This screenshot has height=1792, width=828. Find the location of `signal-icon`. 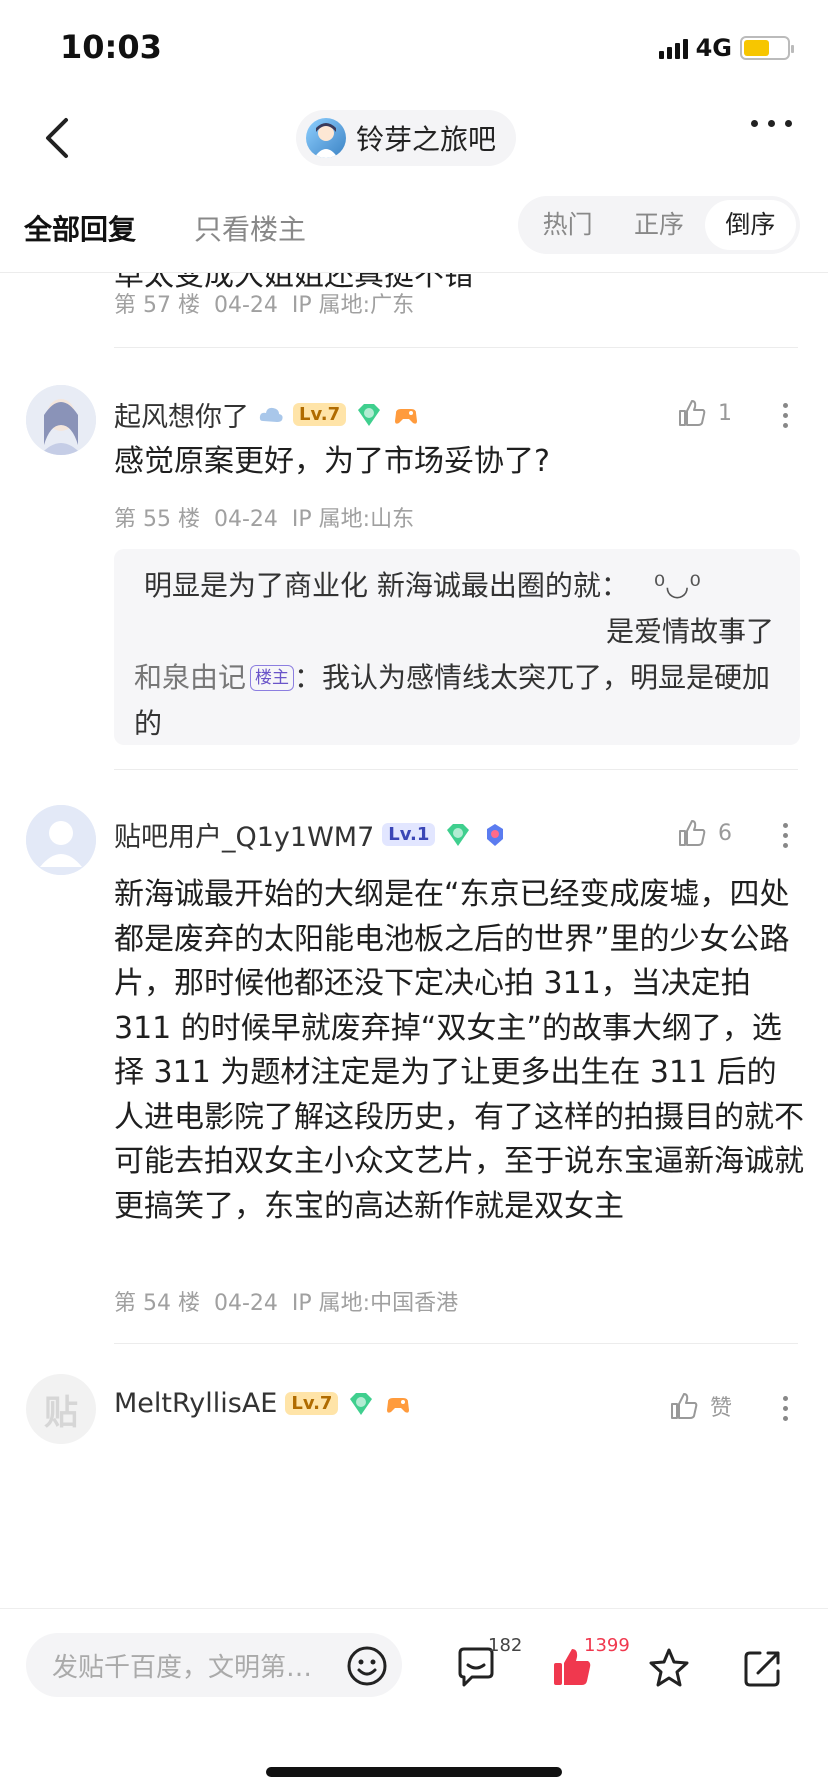

signal-icon is located at coordinates (673, 48).